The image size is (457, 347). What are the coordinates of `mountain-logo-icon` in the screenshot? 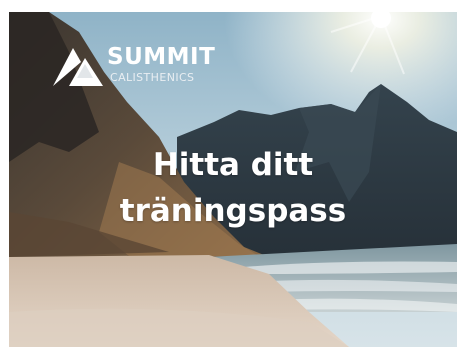 It's located at (78, 67).